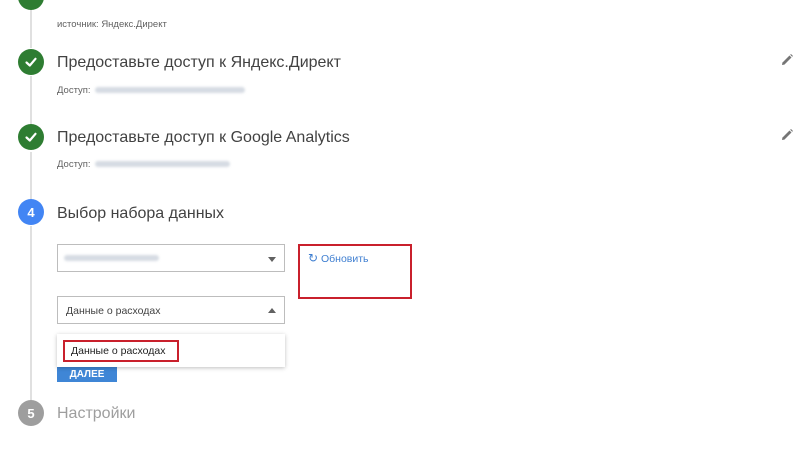 The image size is (810, 462). I want to click on step-2-pencil-icon, so click(787, 60).